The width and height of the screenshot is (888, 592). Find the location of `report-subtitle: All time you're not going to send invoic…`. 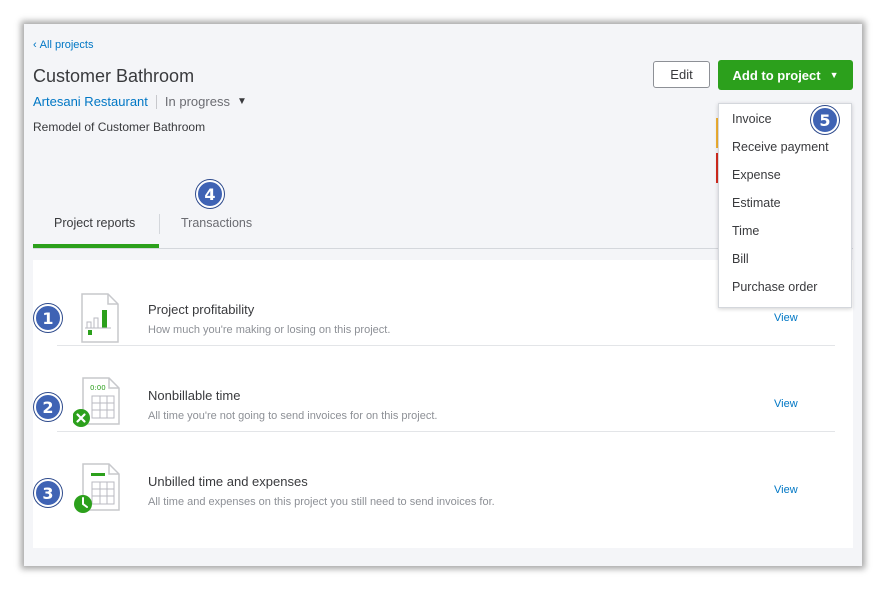

report-subtitle: All time you're not going to send invoic… is located at coordinates (293, 416).